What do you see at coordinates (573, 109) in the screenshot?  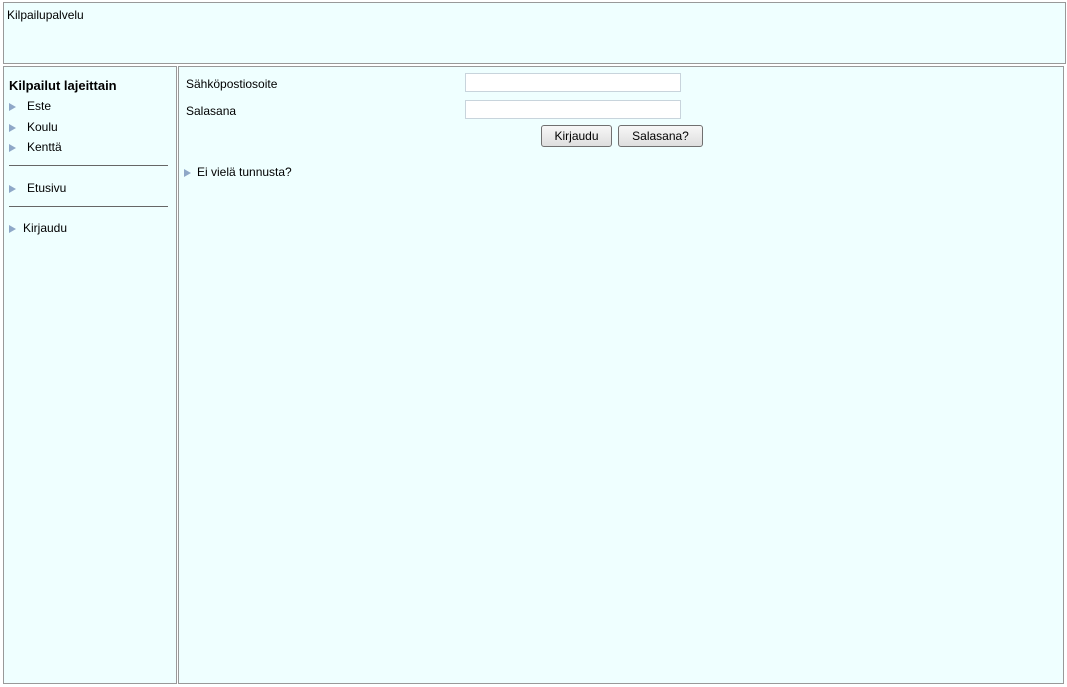 I see `password-field` at bounding box center [573, 109].